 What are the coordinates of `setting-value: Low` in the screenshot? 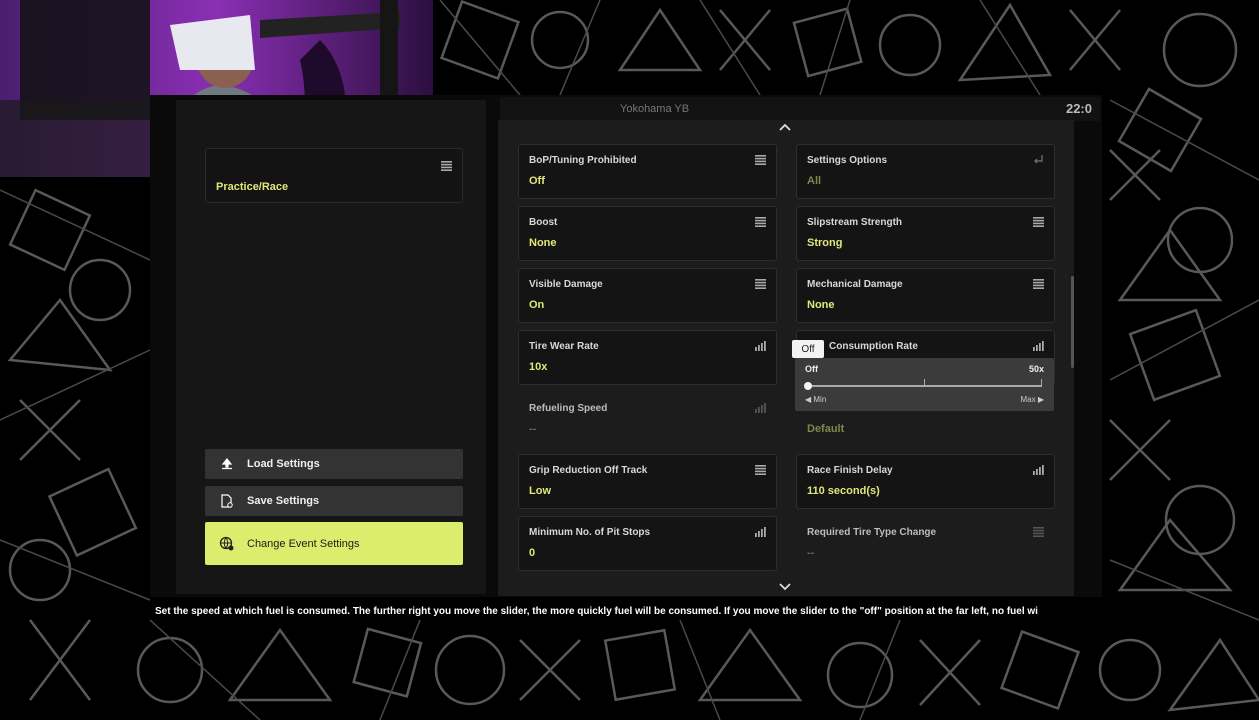 It's located at (540, 491).